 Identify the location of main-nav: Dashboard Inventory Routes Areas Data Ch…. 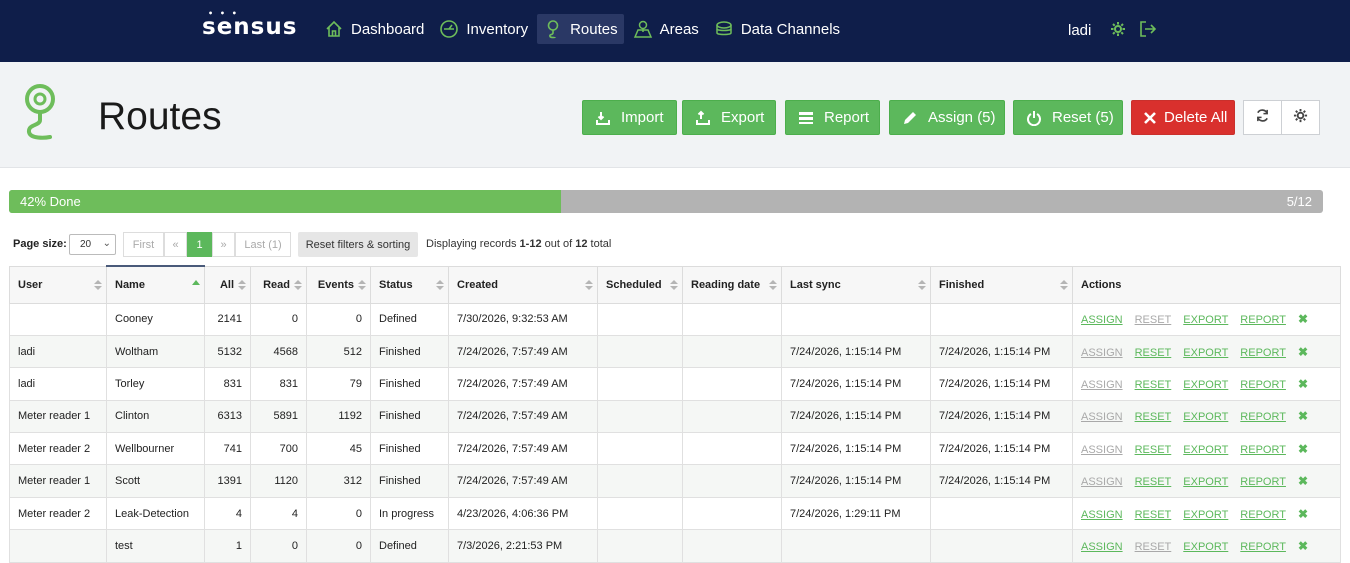
(583, 29).